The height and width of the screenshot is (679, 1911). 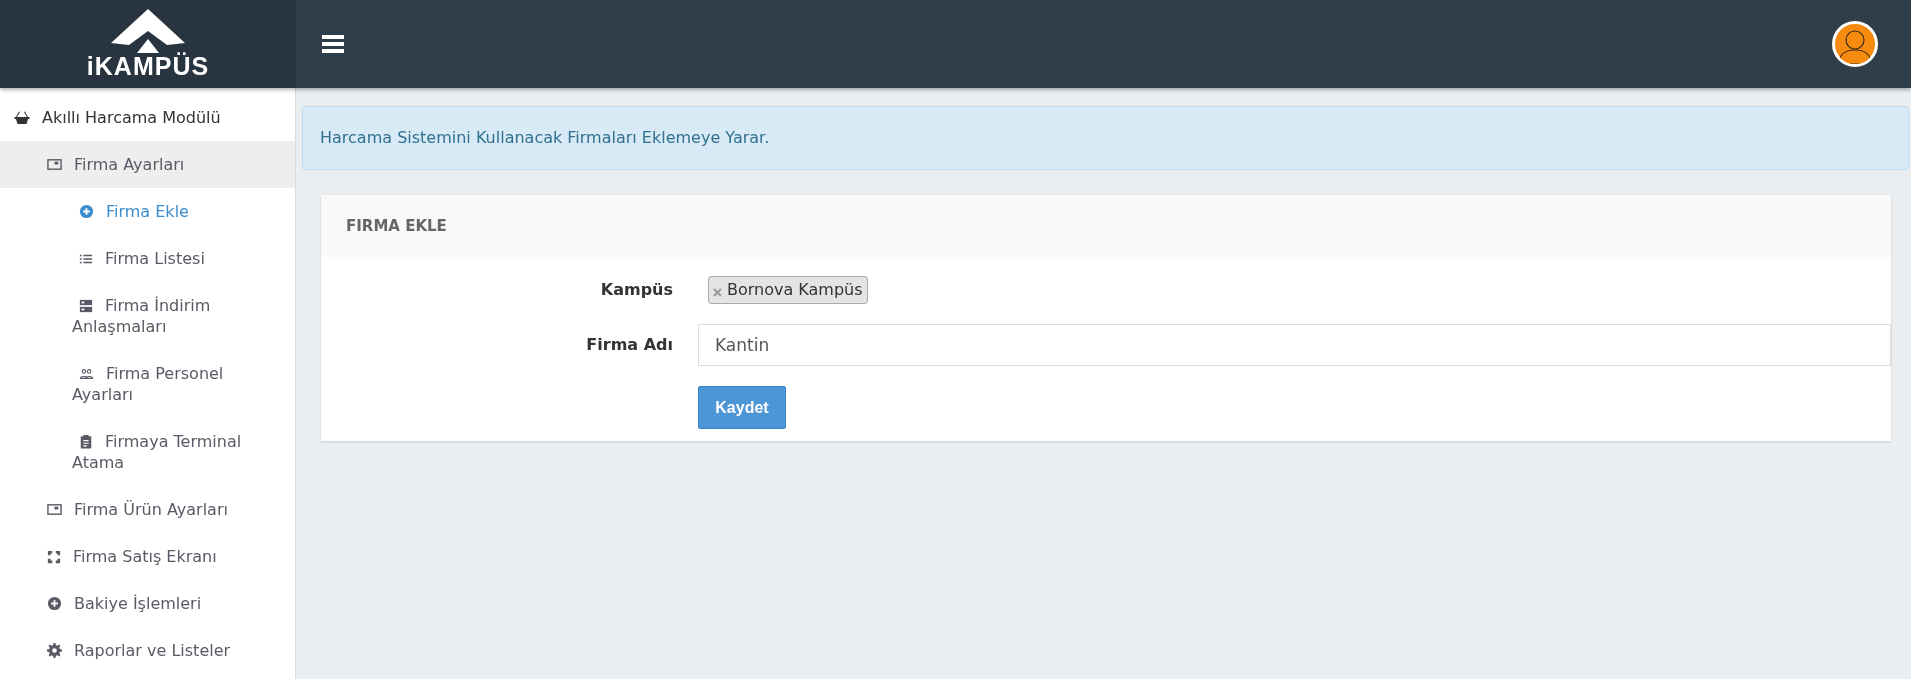 I want to click on server-icon, so click(x=86, y=306).